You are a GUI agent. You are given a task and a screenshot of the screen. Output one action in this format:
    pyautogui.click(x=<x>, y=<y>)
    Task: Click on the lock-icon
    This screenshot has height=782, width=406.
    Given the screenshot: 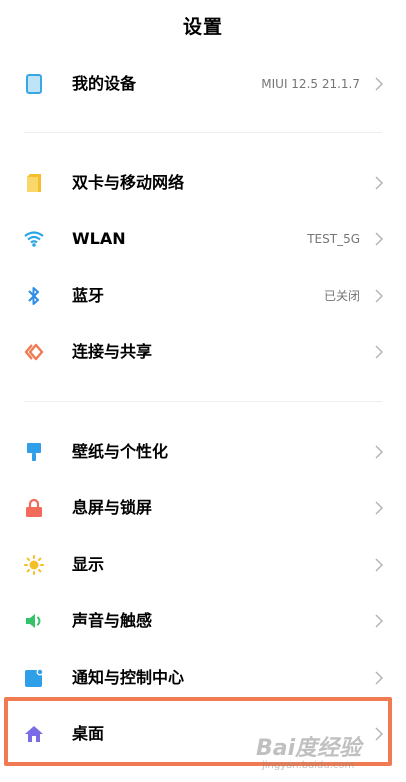 What is the action you would take?
    pyautogui.click(x=34, y=508)
    